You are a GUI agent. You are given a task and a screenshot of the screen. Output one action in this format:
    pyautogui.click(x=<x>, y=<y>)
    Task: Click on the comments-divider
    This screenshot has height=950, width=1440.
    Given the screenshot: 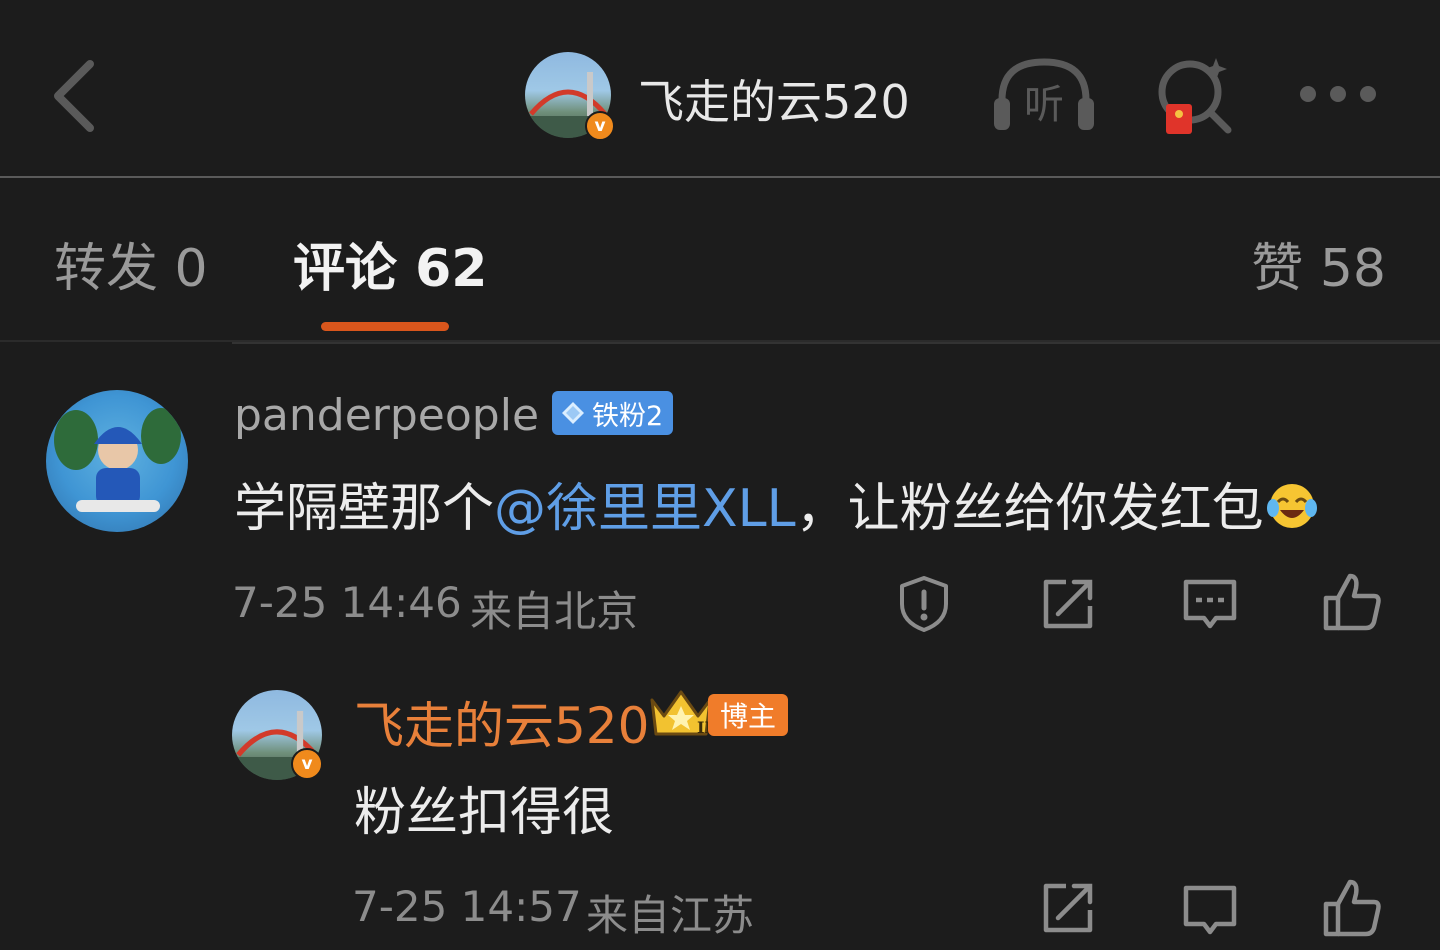 What is the action you would take?
    pyautogui.click(x=836, y=343)
    